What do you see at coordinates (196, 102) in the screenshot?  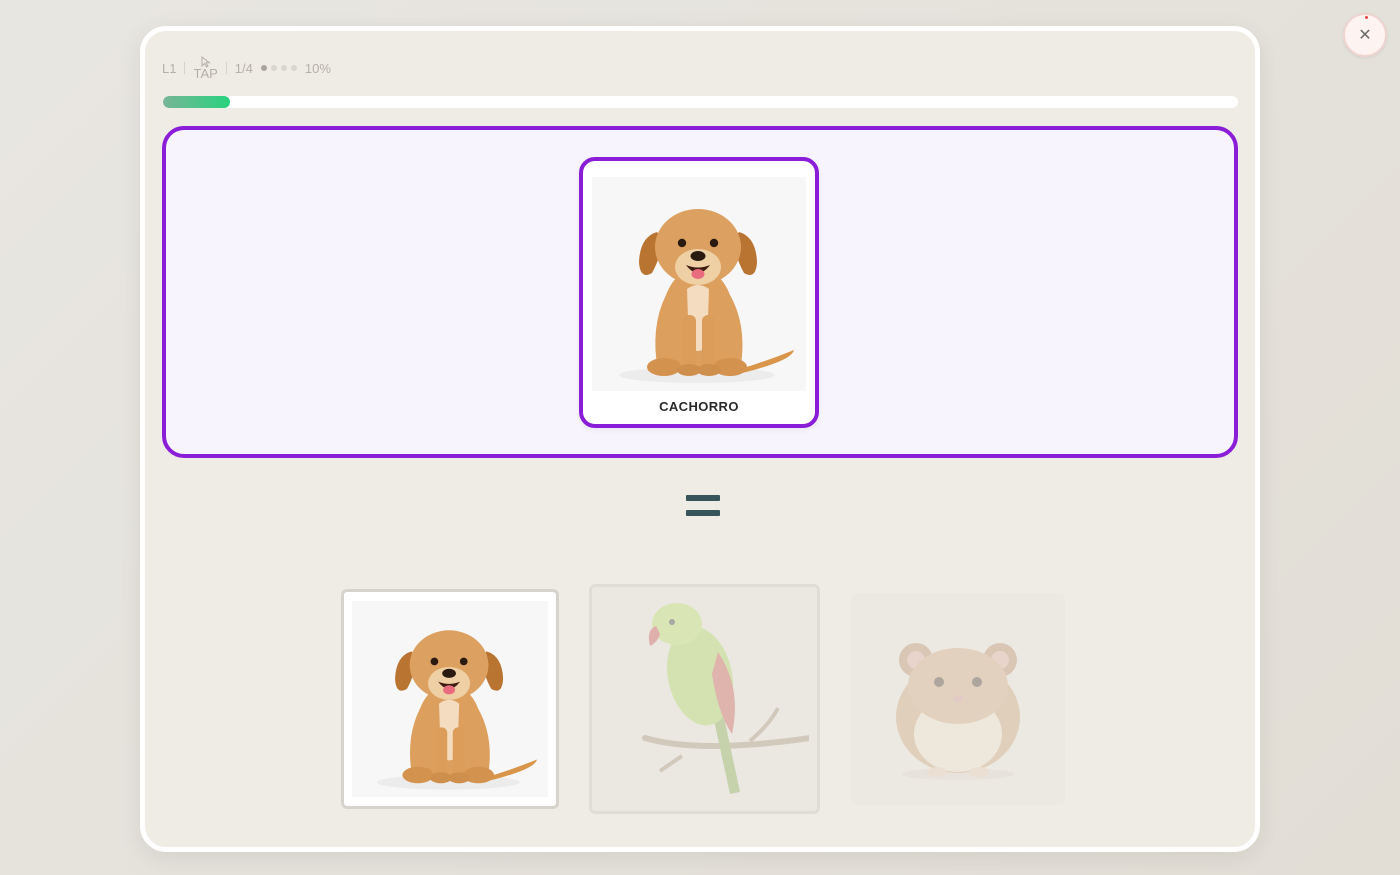 I see `progress-fill` at bounding box center [196, 102].